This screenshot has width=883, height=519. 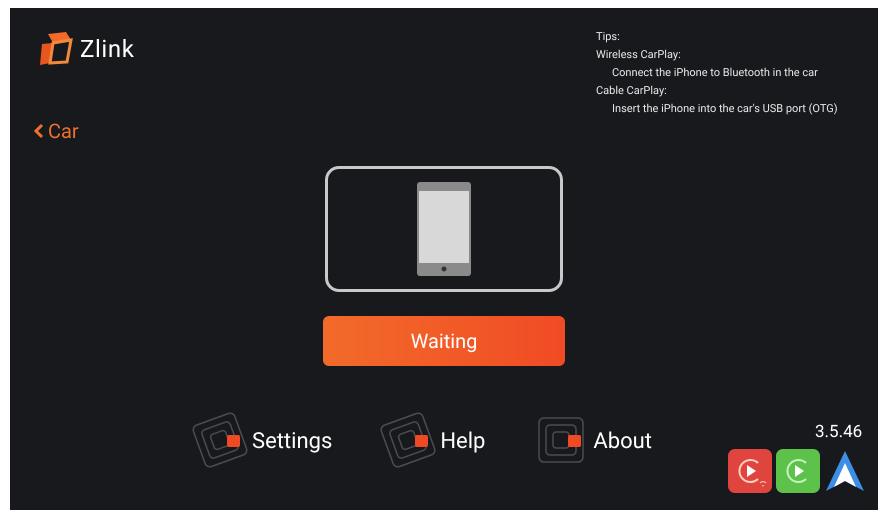 I want to click on logo-icon, so click(x=57, y=49).